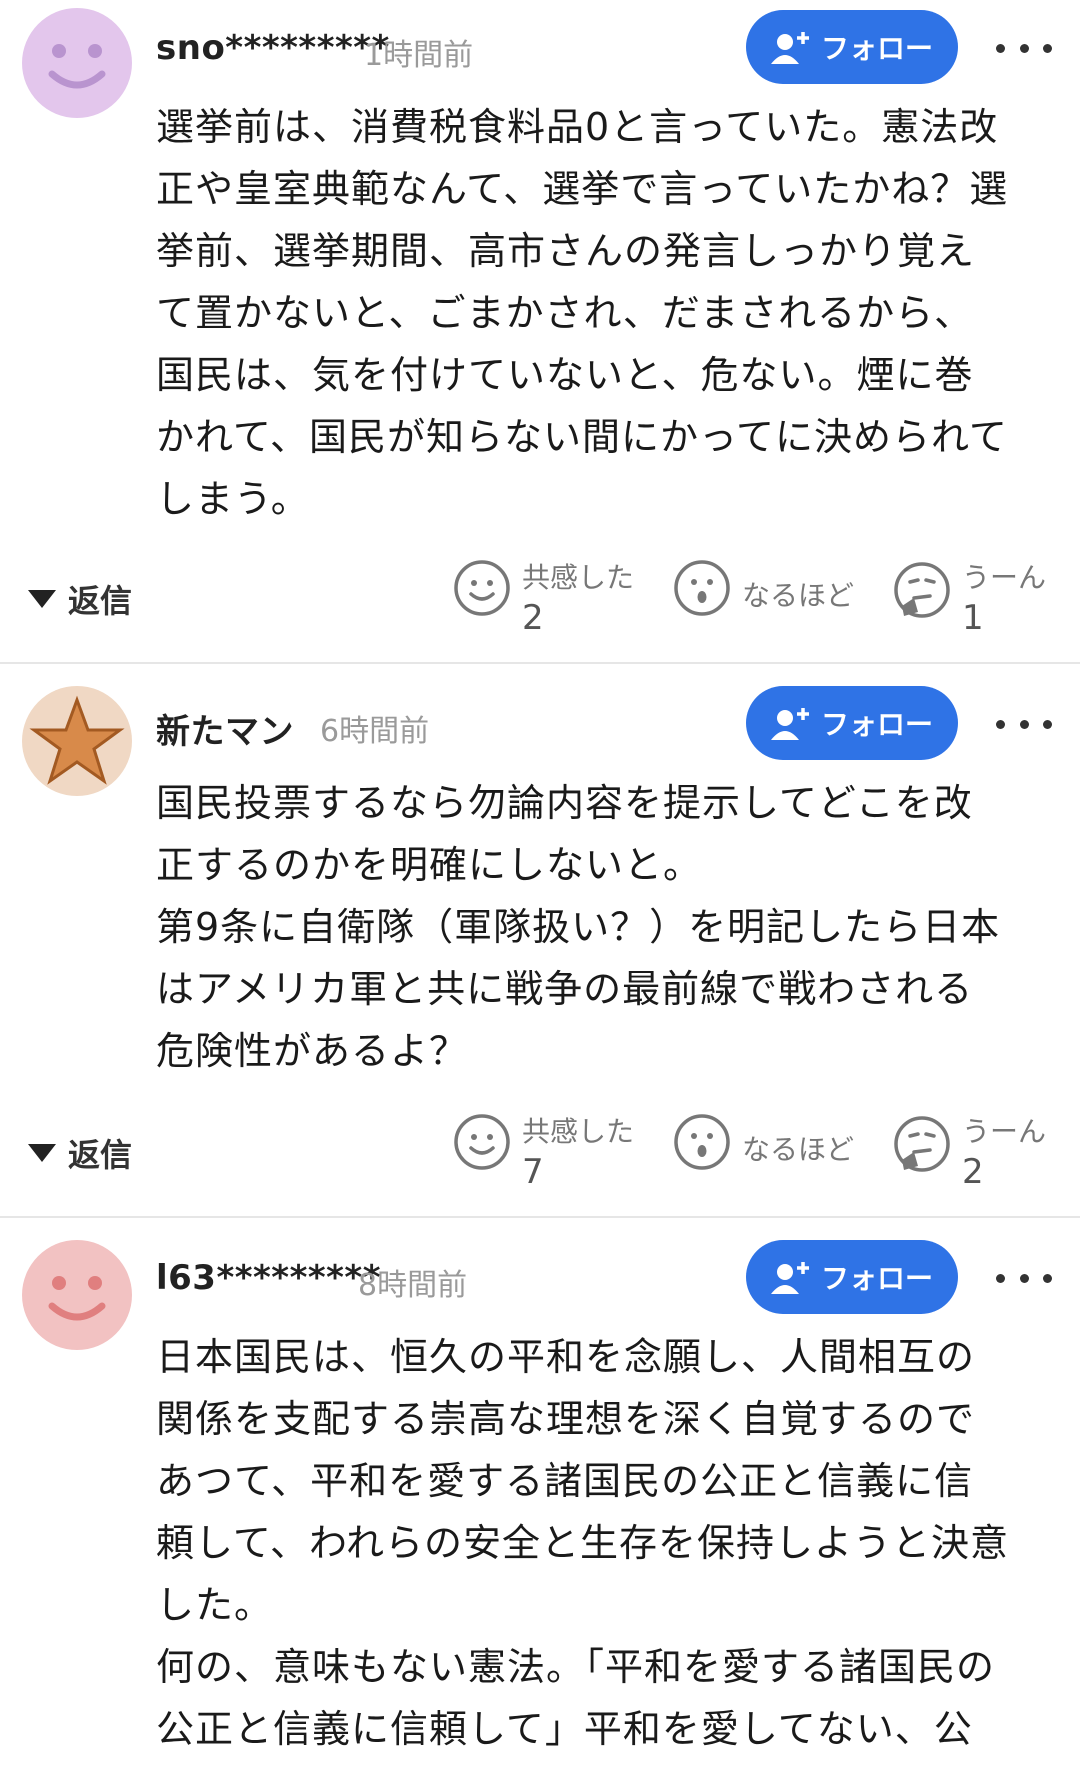  I want to click on comment-line: 公正と信義に信頼して」平和を愛してない、公, so click(564, 1729).